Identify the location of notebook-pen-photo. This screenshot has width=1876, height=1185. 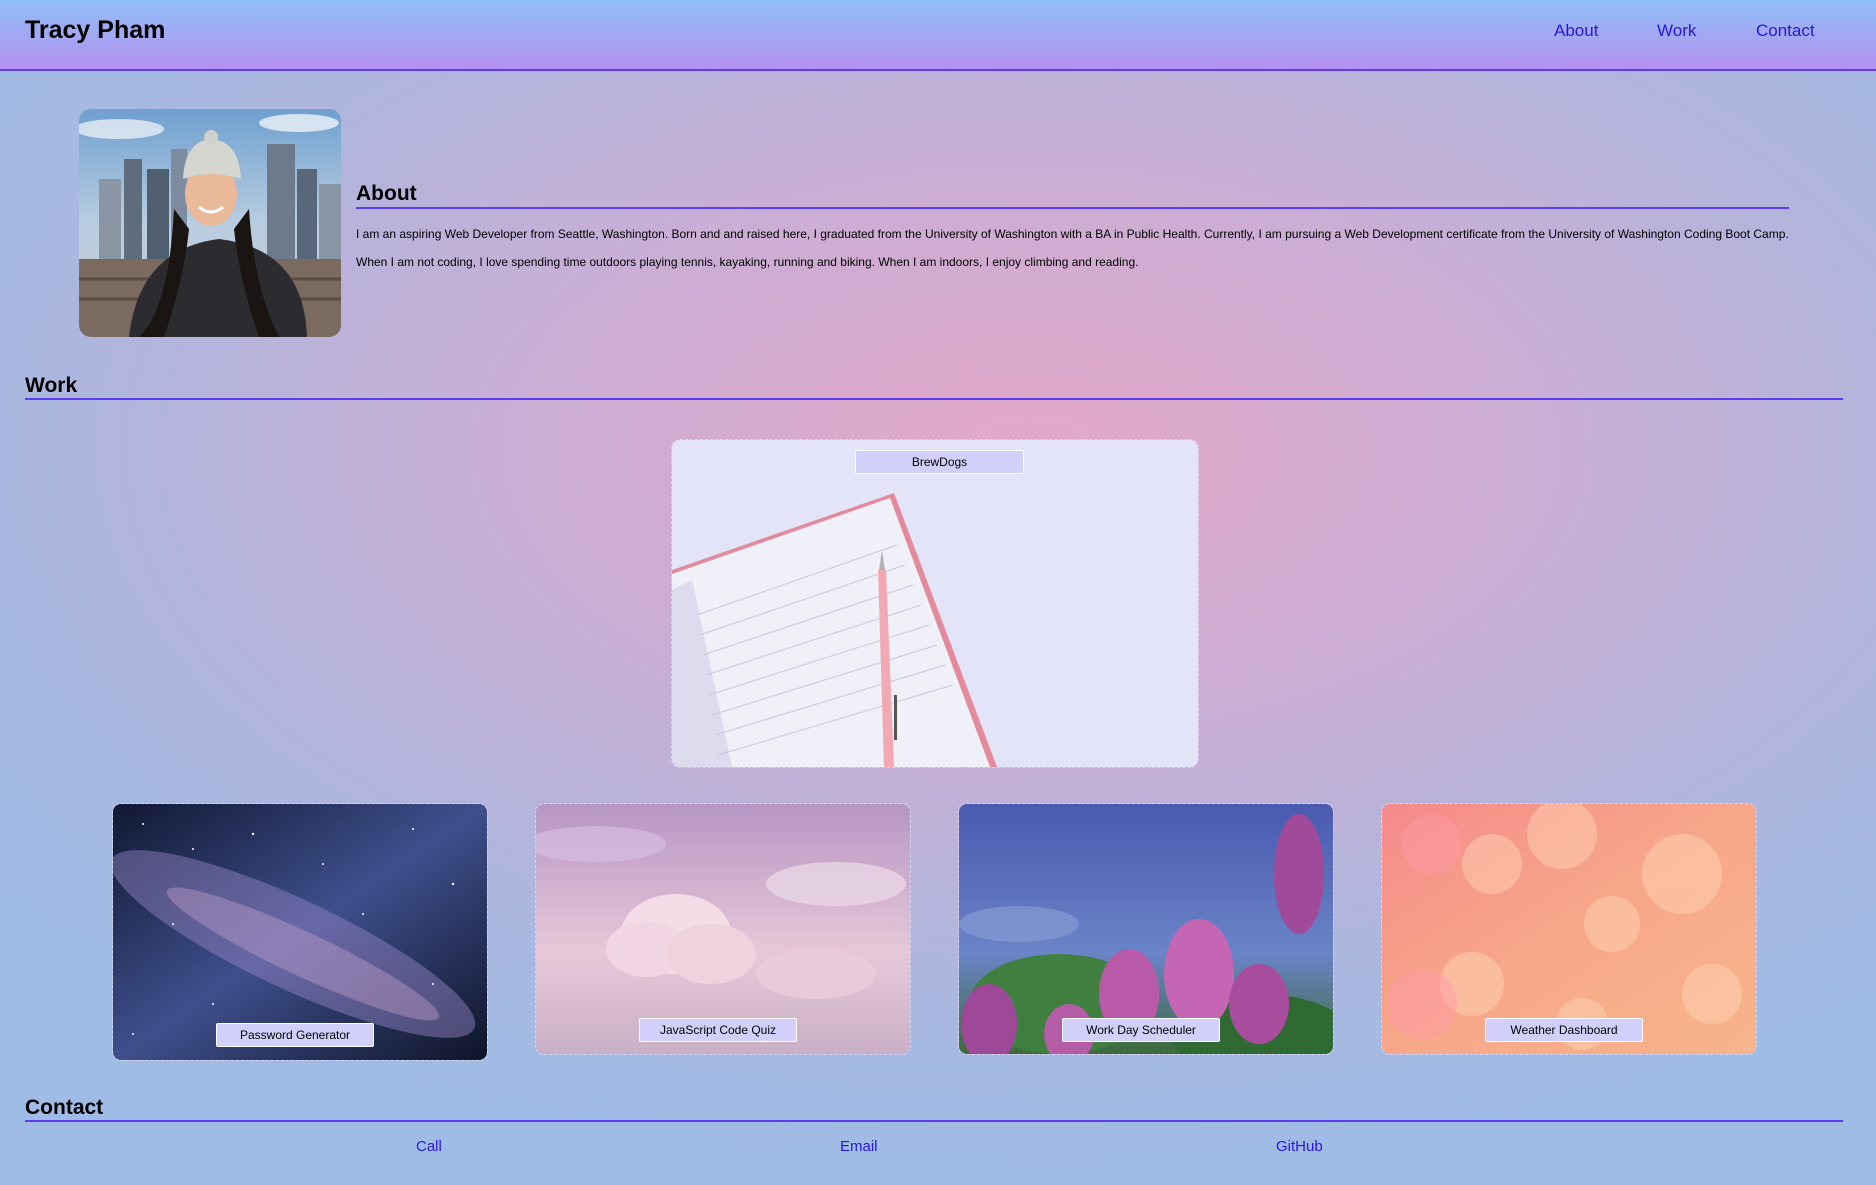
(935, 603).